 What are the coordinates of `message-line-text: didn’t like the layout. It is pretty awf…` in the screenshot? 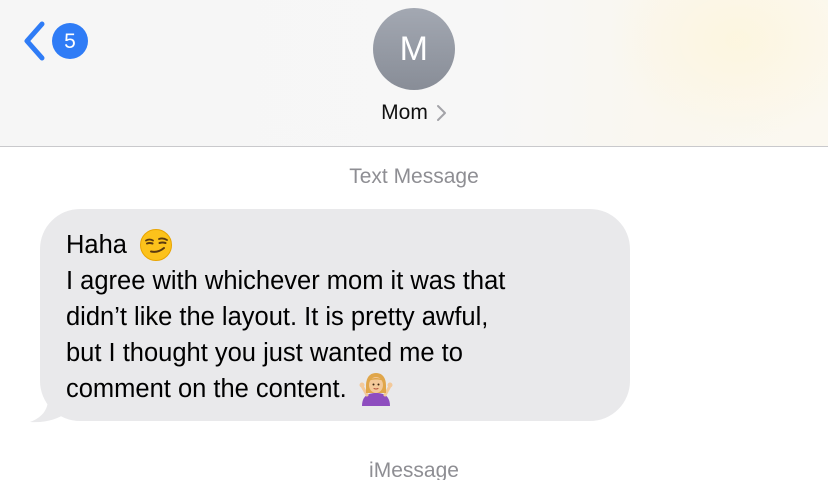 It's located at (277, 317).